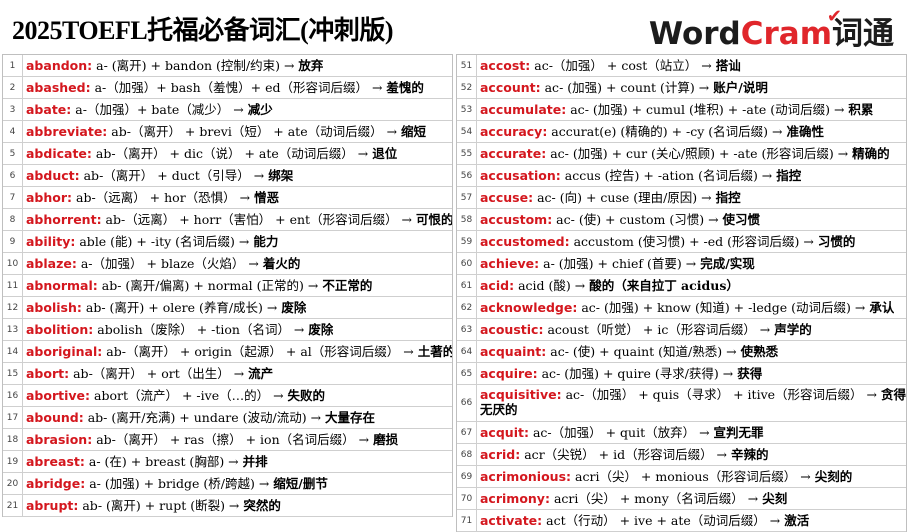  I want to click on word-parts: ac- (使) + quaint (知道/熟悉) →, so click(643, 351).